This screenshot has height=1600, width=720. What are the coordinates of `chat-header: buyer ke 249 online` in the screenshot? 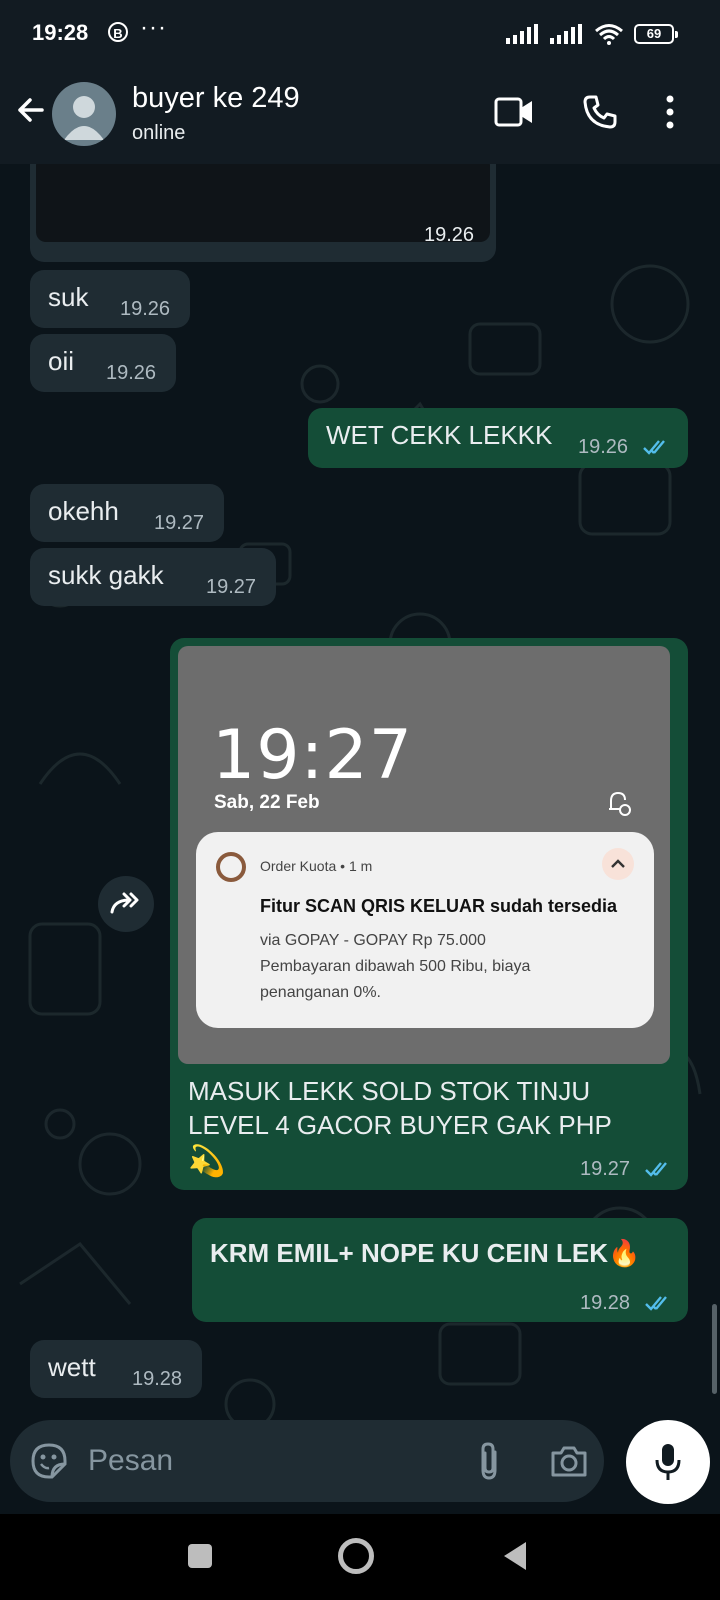 It's located at (360, 116).